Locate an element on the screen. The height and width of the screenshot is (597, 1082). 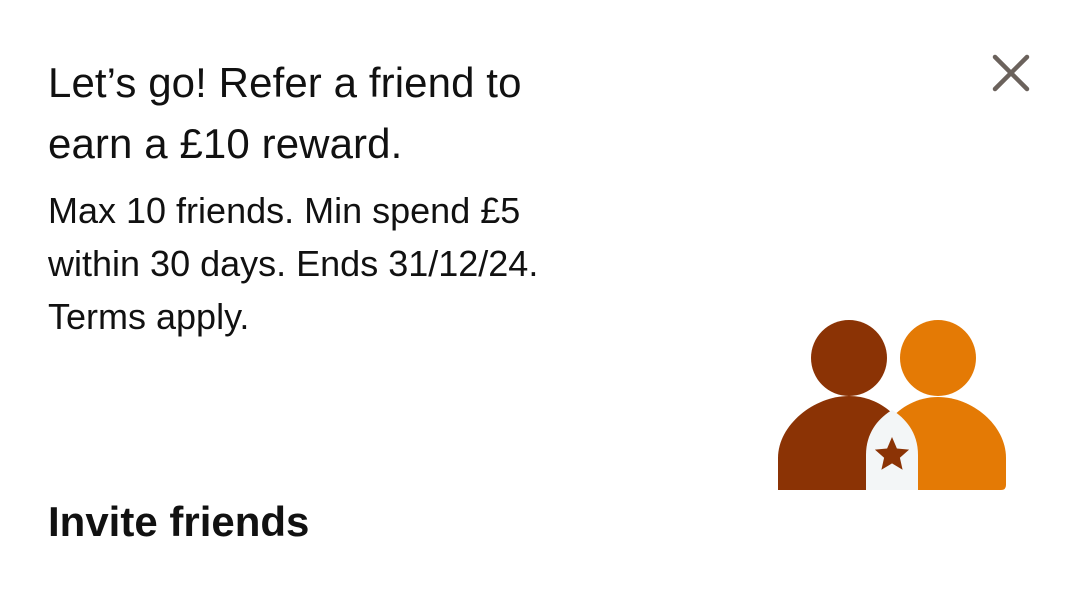
close-icon is located at coordinates (1011, 73).